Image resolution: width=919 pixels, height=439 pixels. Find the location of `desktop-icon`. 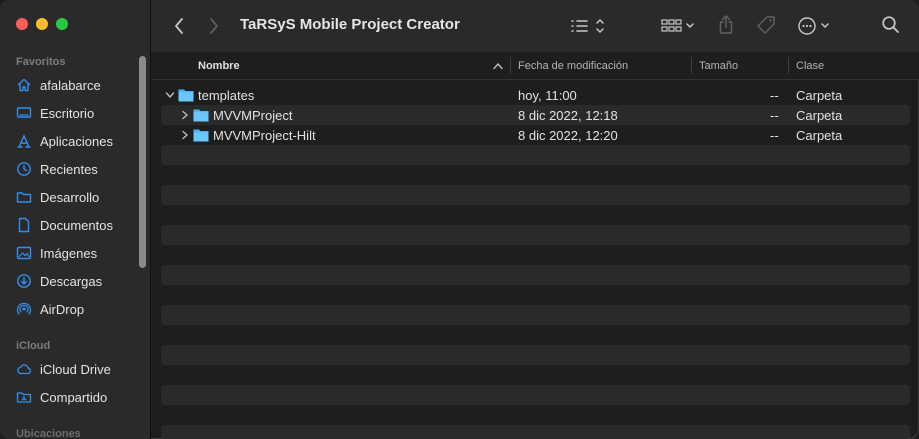

desktop-icon is located at coordinates (24, 113).